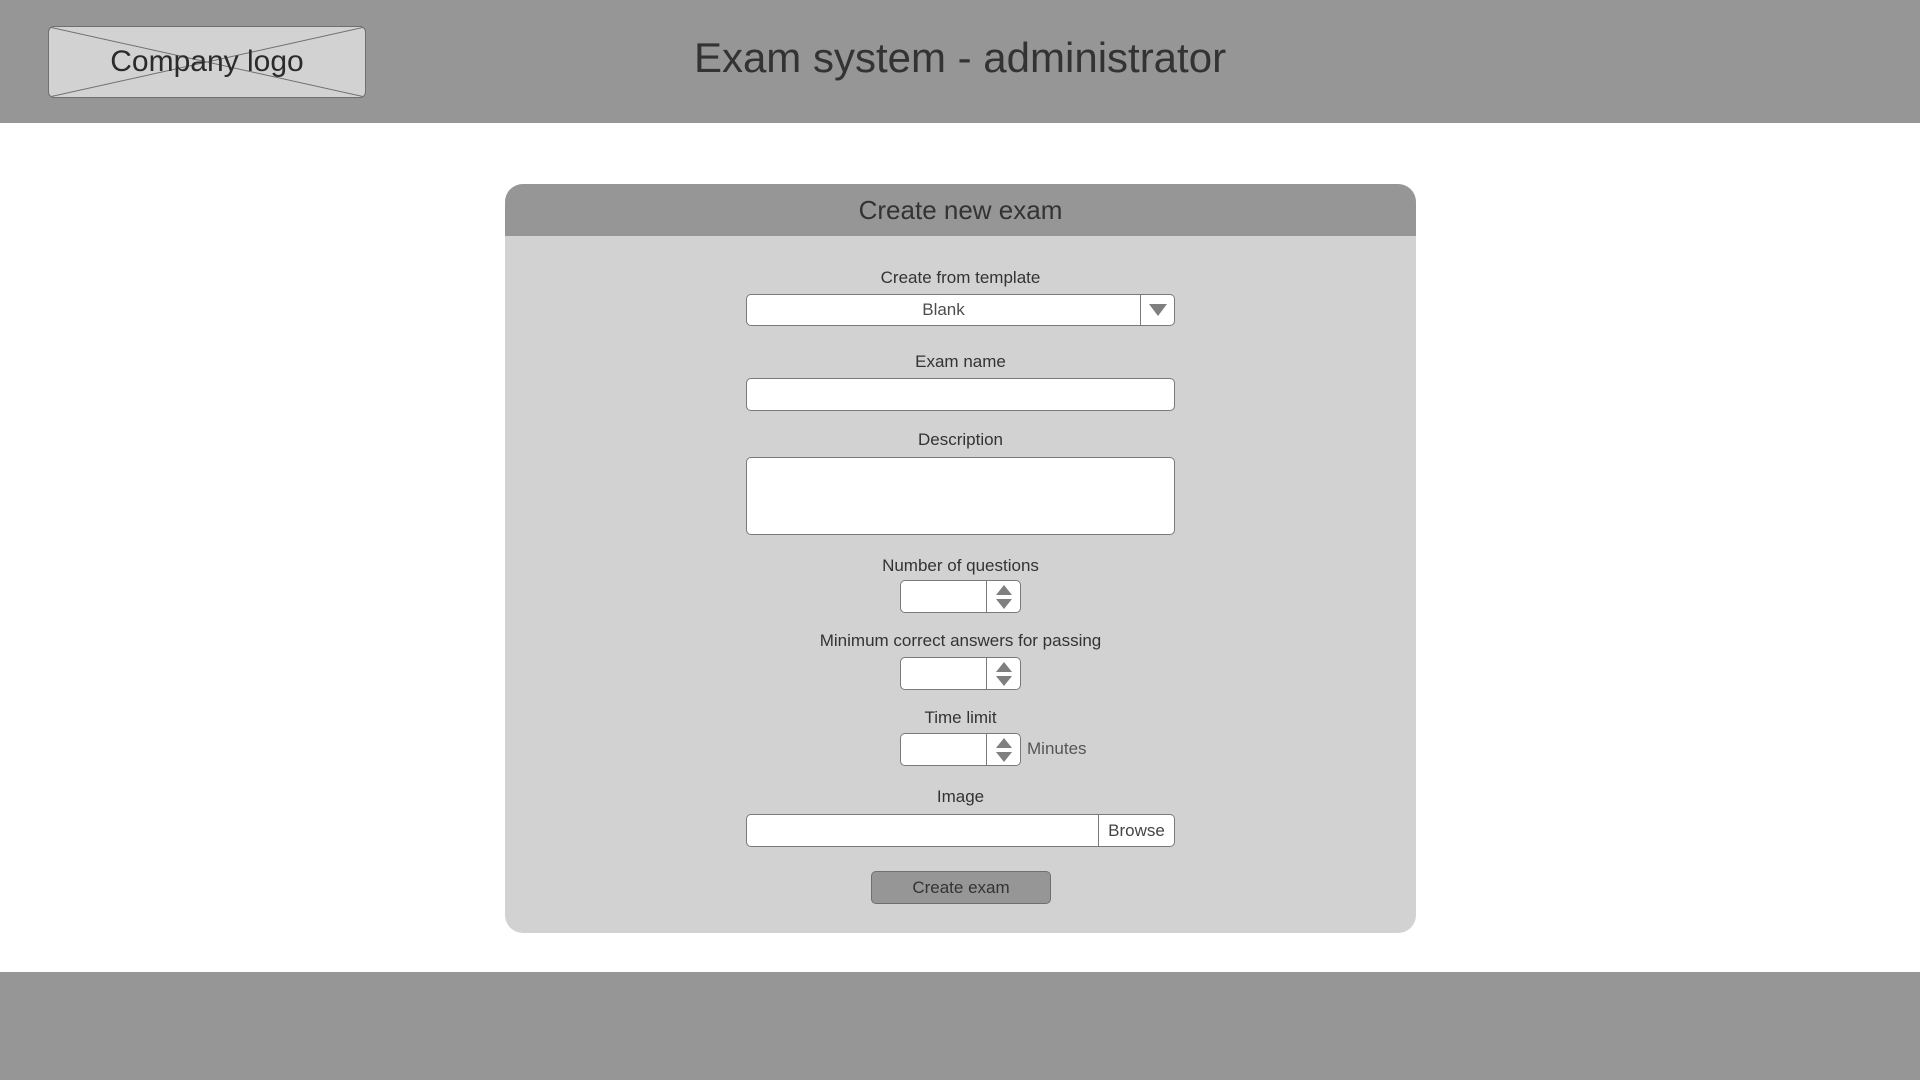  I want to click on time-limit-label: Time limit, so click(960, 717).